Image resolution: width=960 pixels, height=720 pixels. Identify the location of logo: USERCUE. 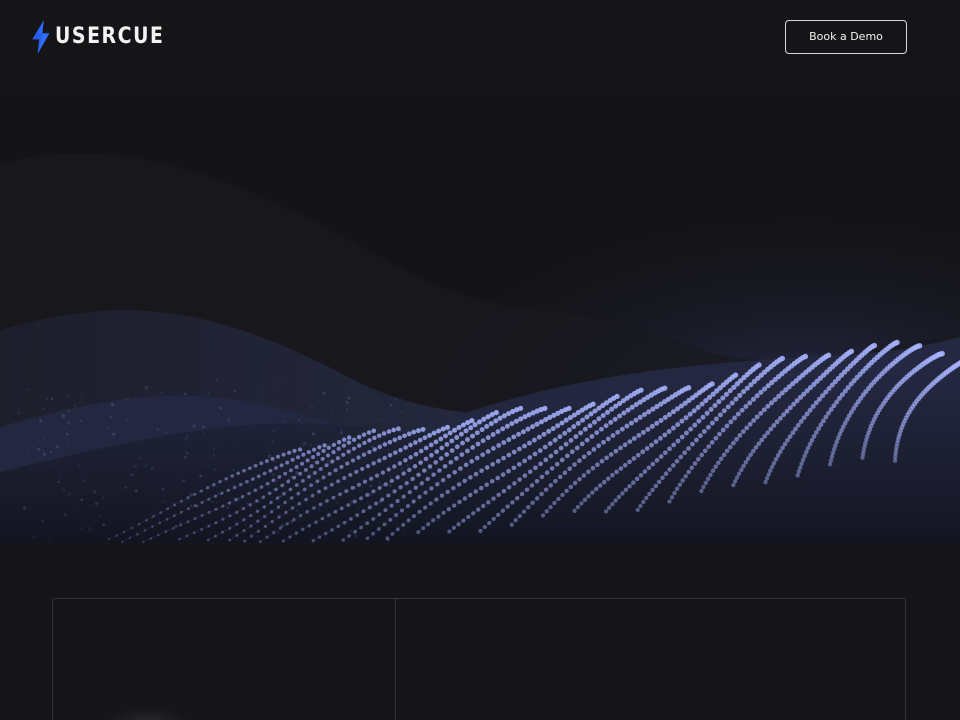
(106, 37).